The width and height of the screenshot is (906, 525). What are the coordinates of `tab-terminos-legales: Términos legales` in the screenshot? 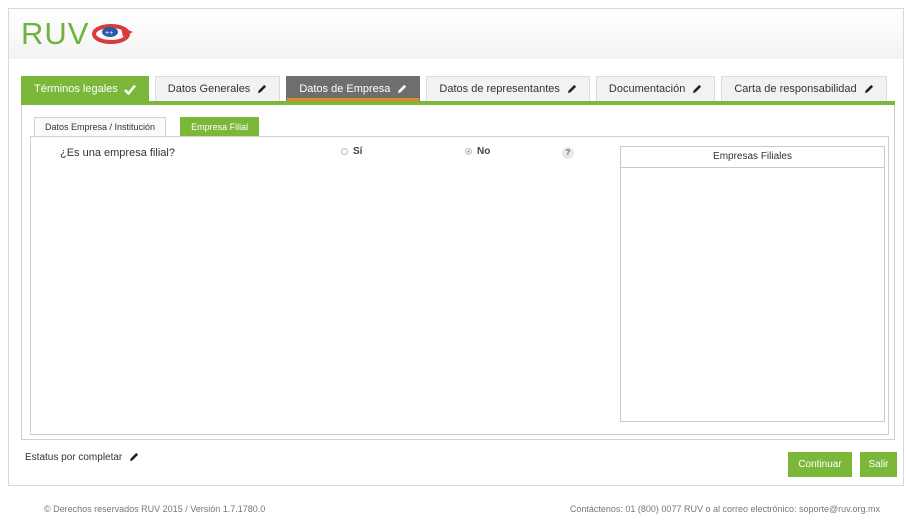 It's located at (85, 88).